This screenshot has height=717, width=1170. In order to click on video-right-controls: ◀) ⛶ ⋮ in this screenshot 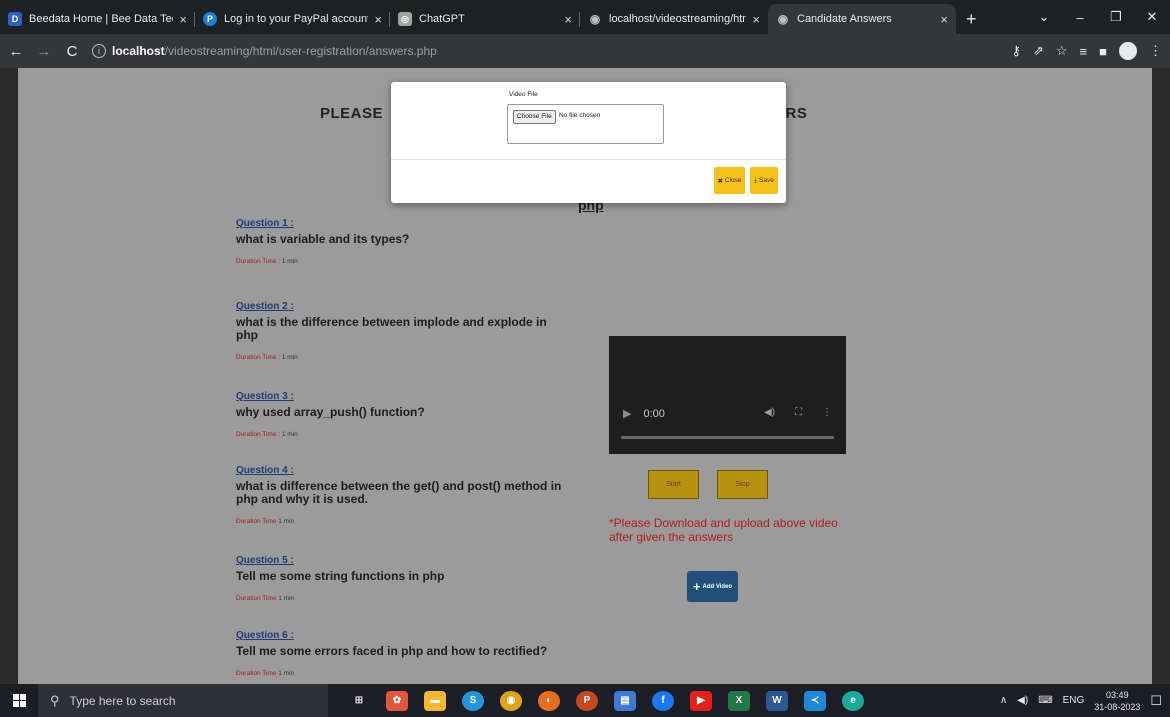, I will do `click(798, 412)`.